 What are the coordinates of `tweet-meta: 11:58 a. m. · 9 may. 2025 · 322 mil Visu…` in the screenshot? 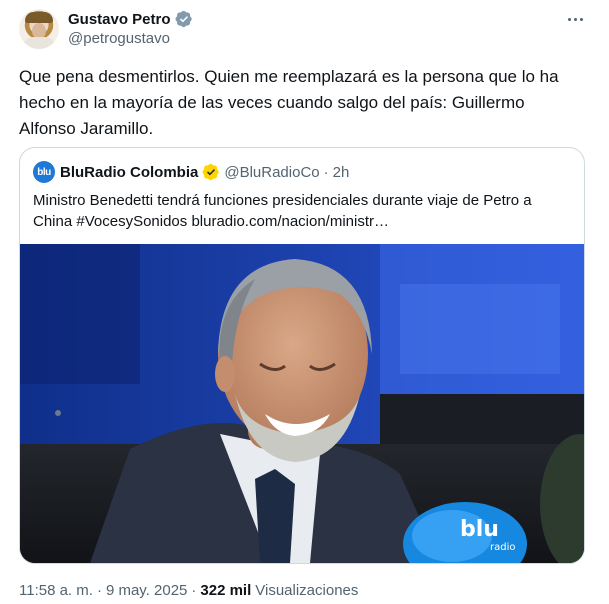 It's located at (188, 590).